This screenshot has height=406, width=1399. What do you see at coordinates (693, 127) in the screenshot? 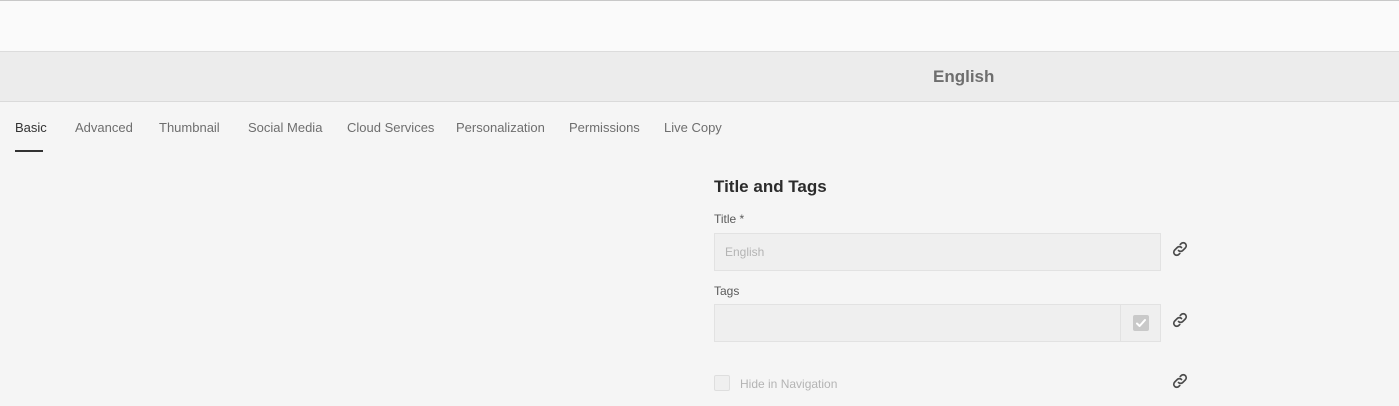
I see `tab-live-copy: Live Copy` at bounding box center [693, 127].